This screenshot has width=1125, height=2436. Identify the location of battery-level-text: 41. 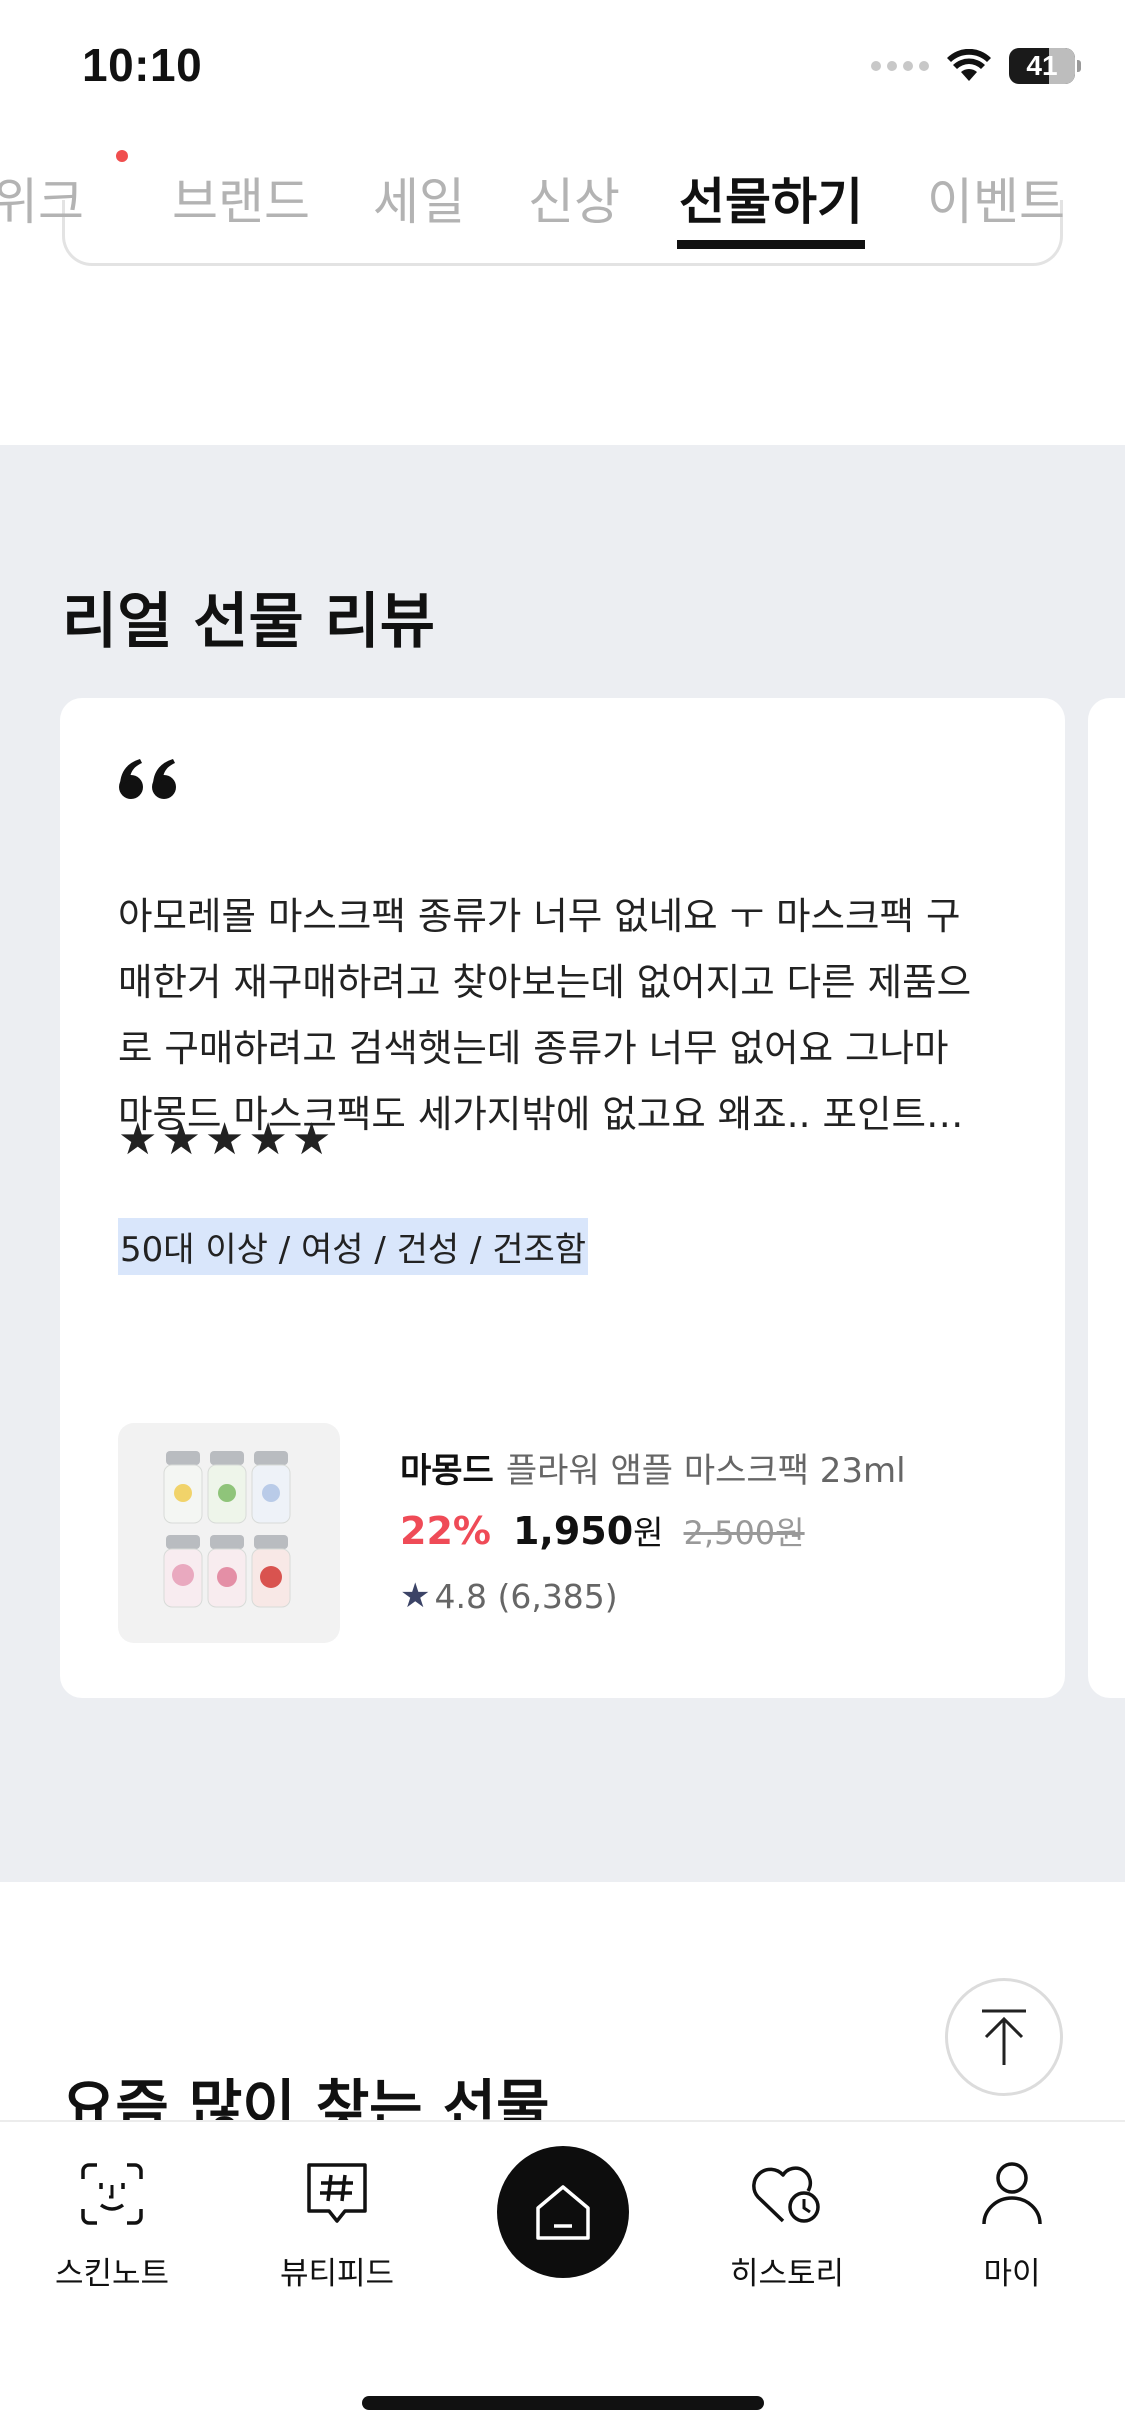
(1042, 65).